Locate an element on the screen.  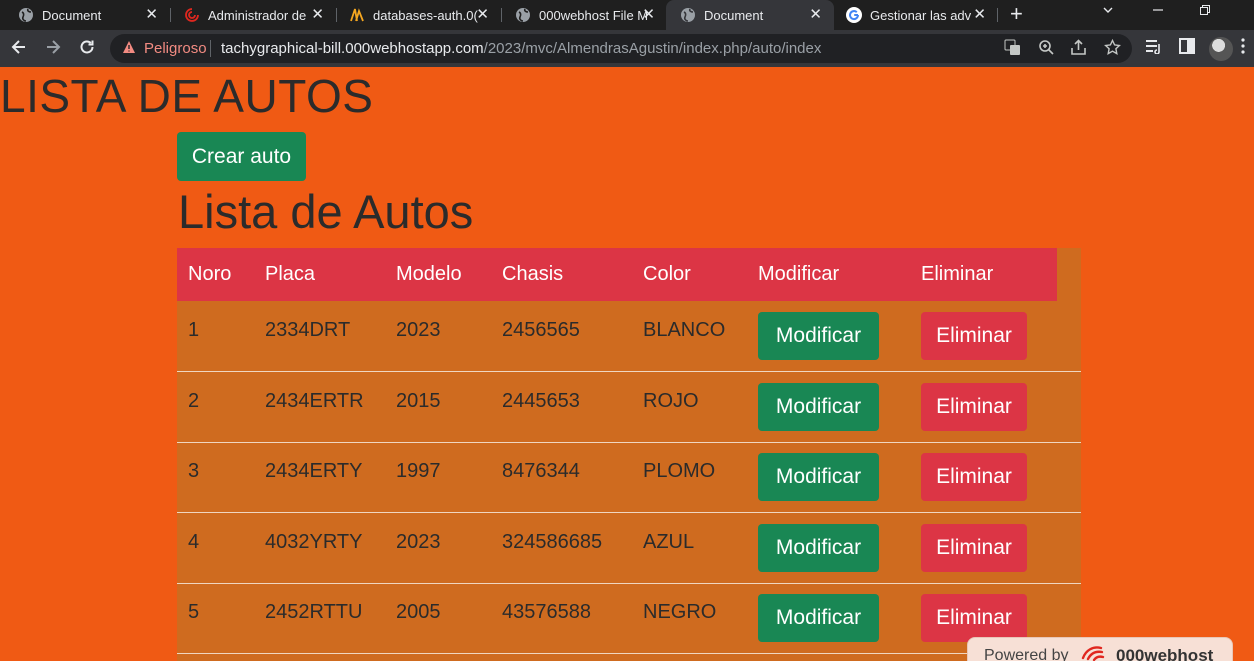
tab-databases: databases-auth.0( ✕ is located at coordinates (416, 15).